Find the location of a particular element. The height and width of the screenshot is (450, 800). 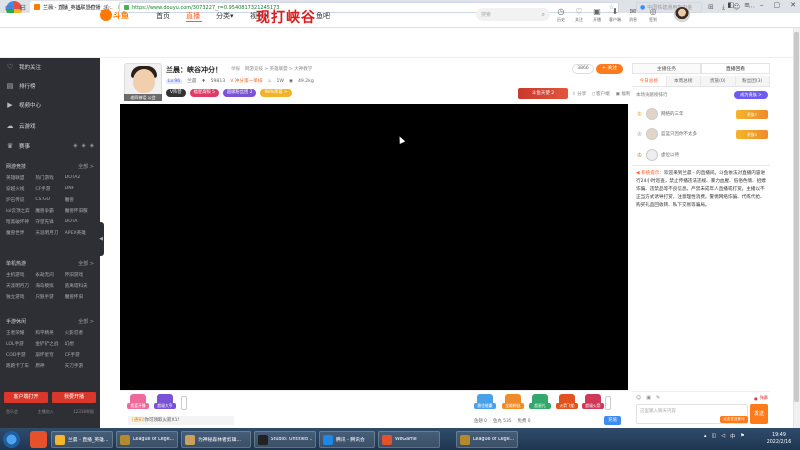

quick-reply-icon: ✎ is located at coordinates (658, 398).